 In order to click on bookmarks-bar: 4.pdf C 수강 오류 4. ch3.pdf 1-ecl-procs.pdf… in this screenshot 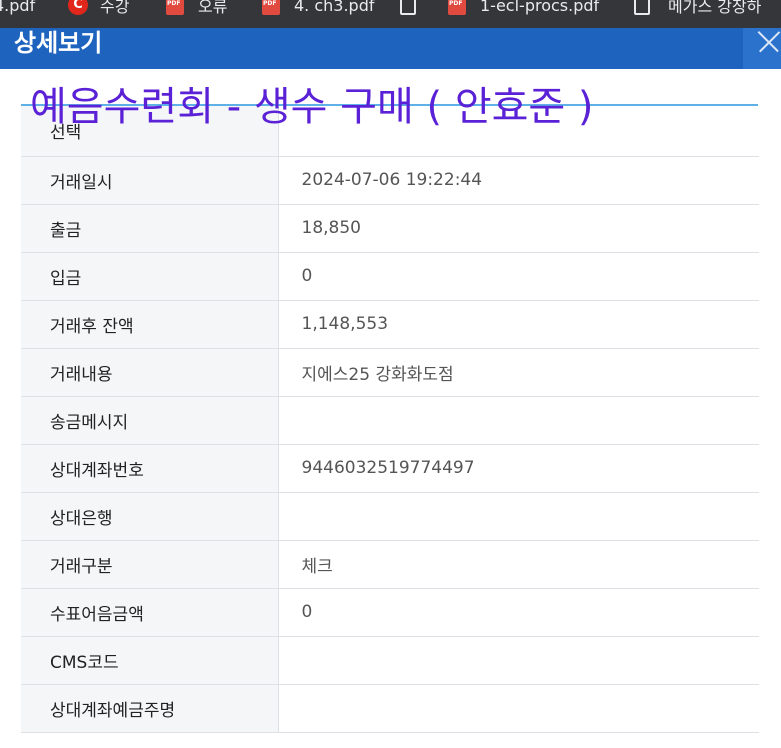, I will do `click(390, 14)`.